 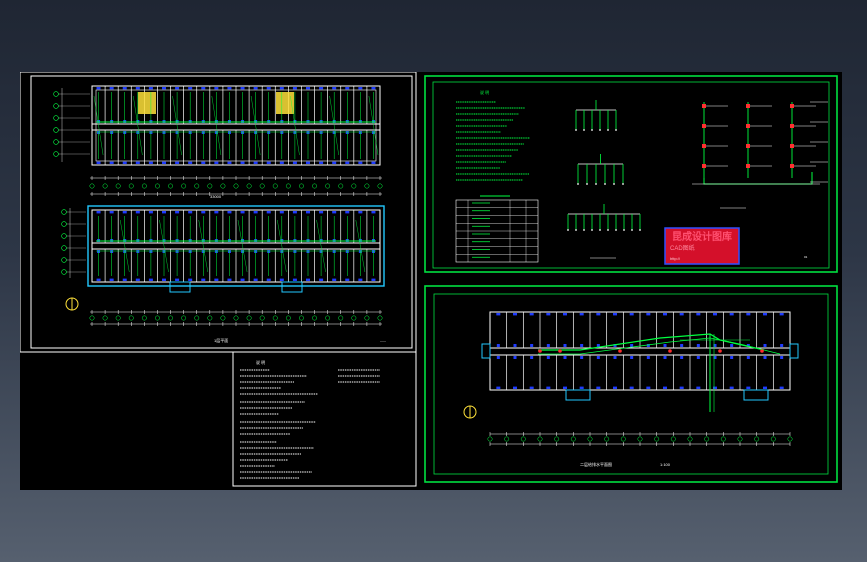 What do you see at coordinates (604, 179) in the screenshot?
I see `riser-diagrams` at bounding box center [604, 179].